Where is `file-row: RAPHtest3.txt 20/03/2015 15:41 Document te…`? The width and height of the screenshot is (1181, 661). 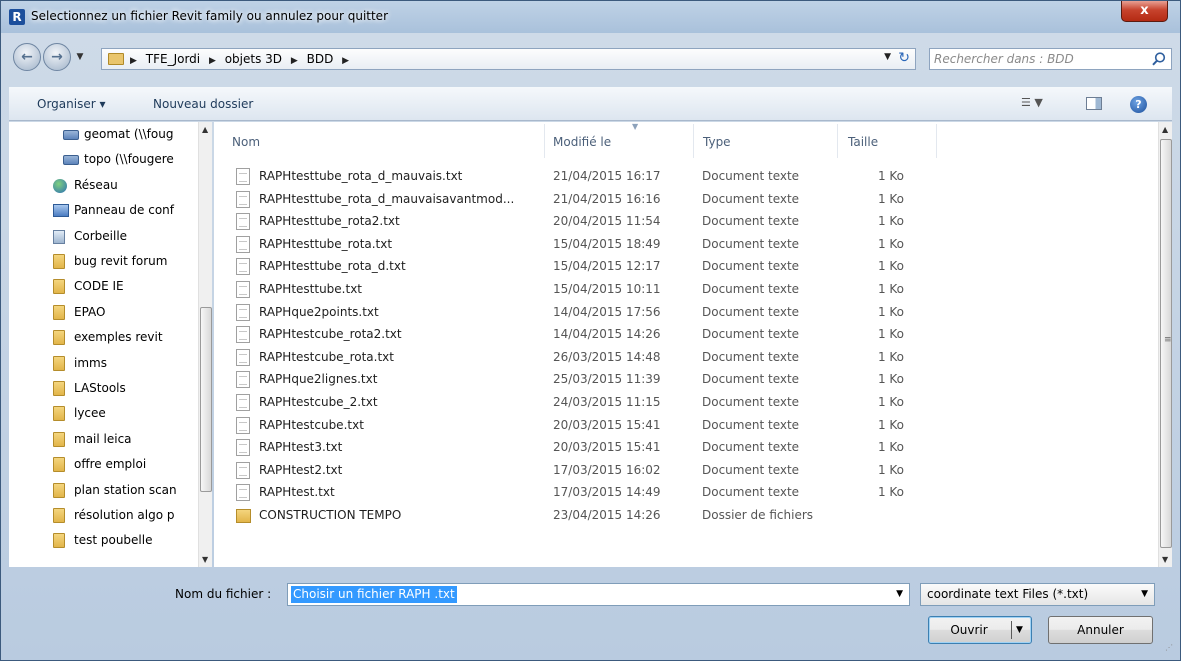 file-row: RAPHtest3.txt 20/03/2015 15:41 Document te… is located at coordinates (686, 447).